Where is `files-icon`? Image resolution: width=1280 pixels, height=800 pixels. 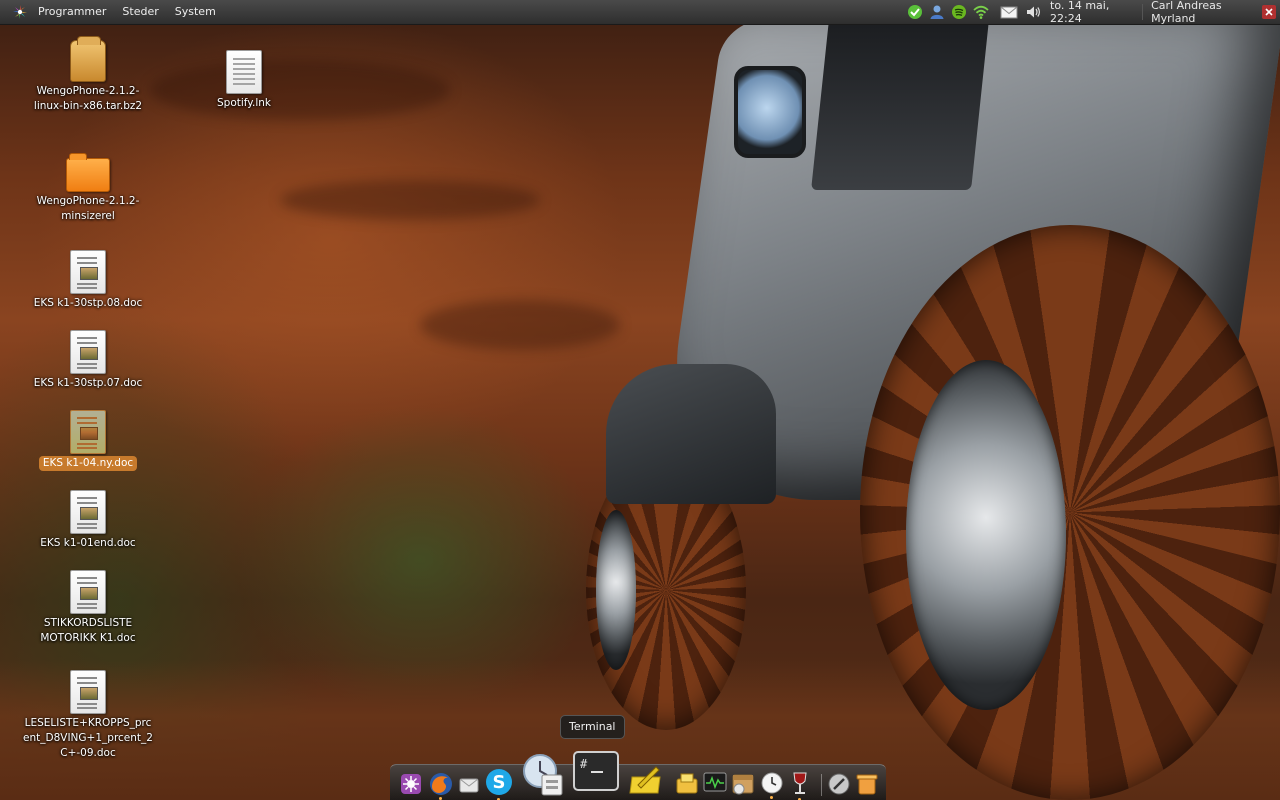 files-icon is located at coordinates (687, 783).